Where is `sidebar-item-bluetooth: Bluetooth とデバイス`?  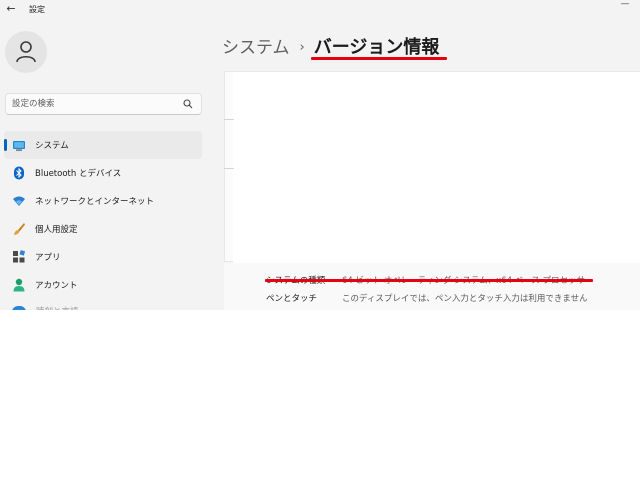 sidebar-item-bluetooth: Bluetooth とデバイス is located at coordinates (103, 173).